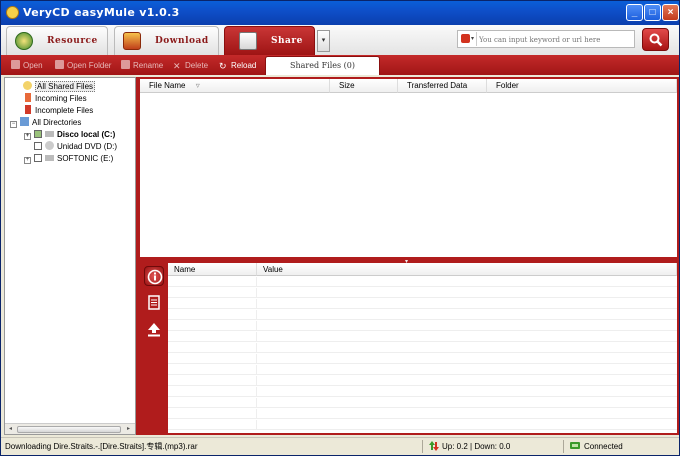 This screenshot has height=456, width=680. I want to click on tree-item-incoming: Incoming Files, so click(55, 99).